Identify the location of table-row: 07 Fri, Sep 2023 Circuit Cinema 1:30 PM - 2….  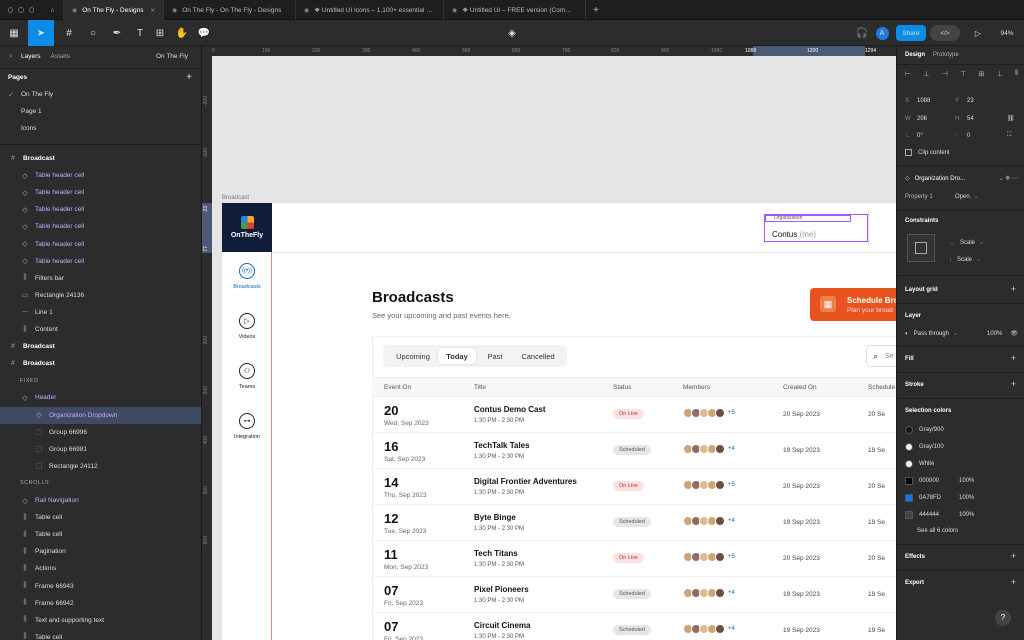
(634, 626).